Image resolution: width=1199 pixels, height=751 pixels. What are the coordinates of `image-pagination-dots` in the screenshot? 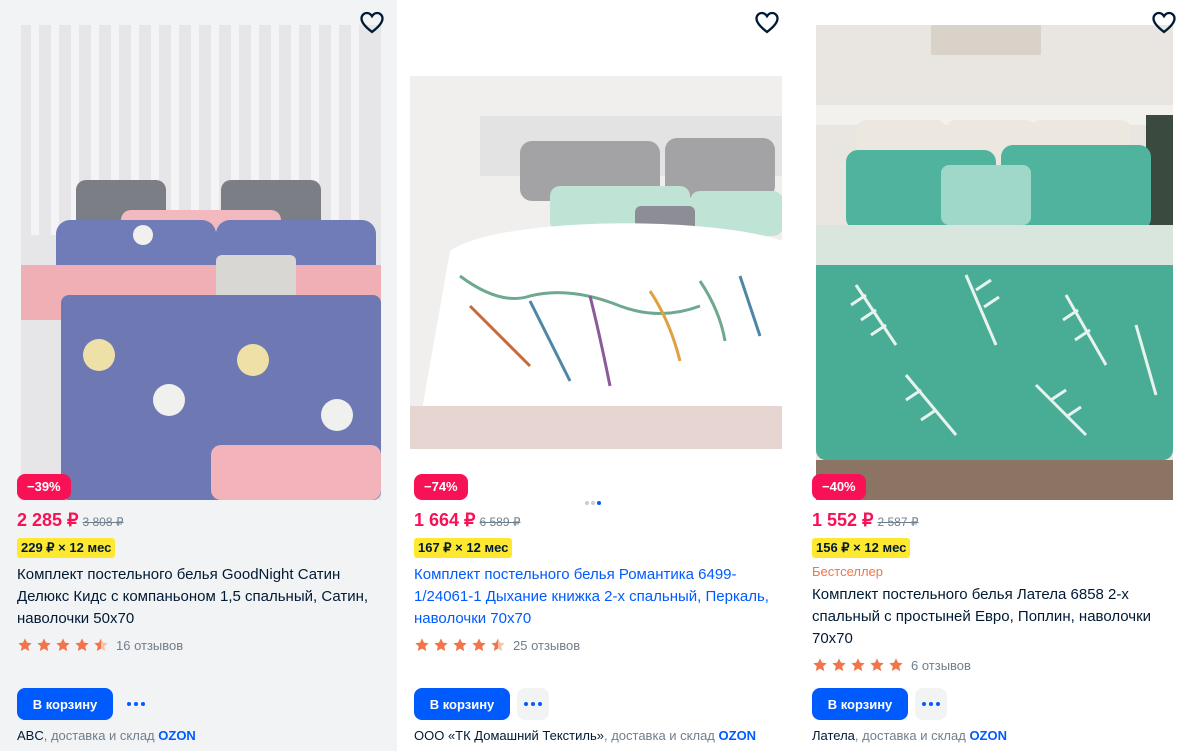 It's located at (593, 503).